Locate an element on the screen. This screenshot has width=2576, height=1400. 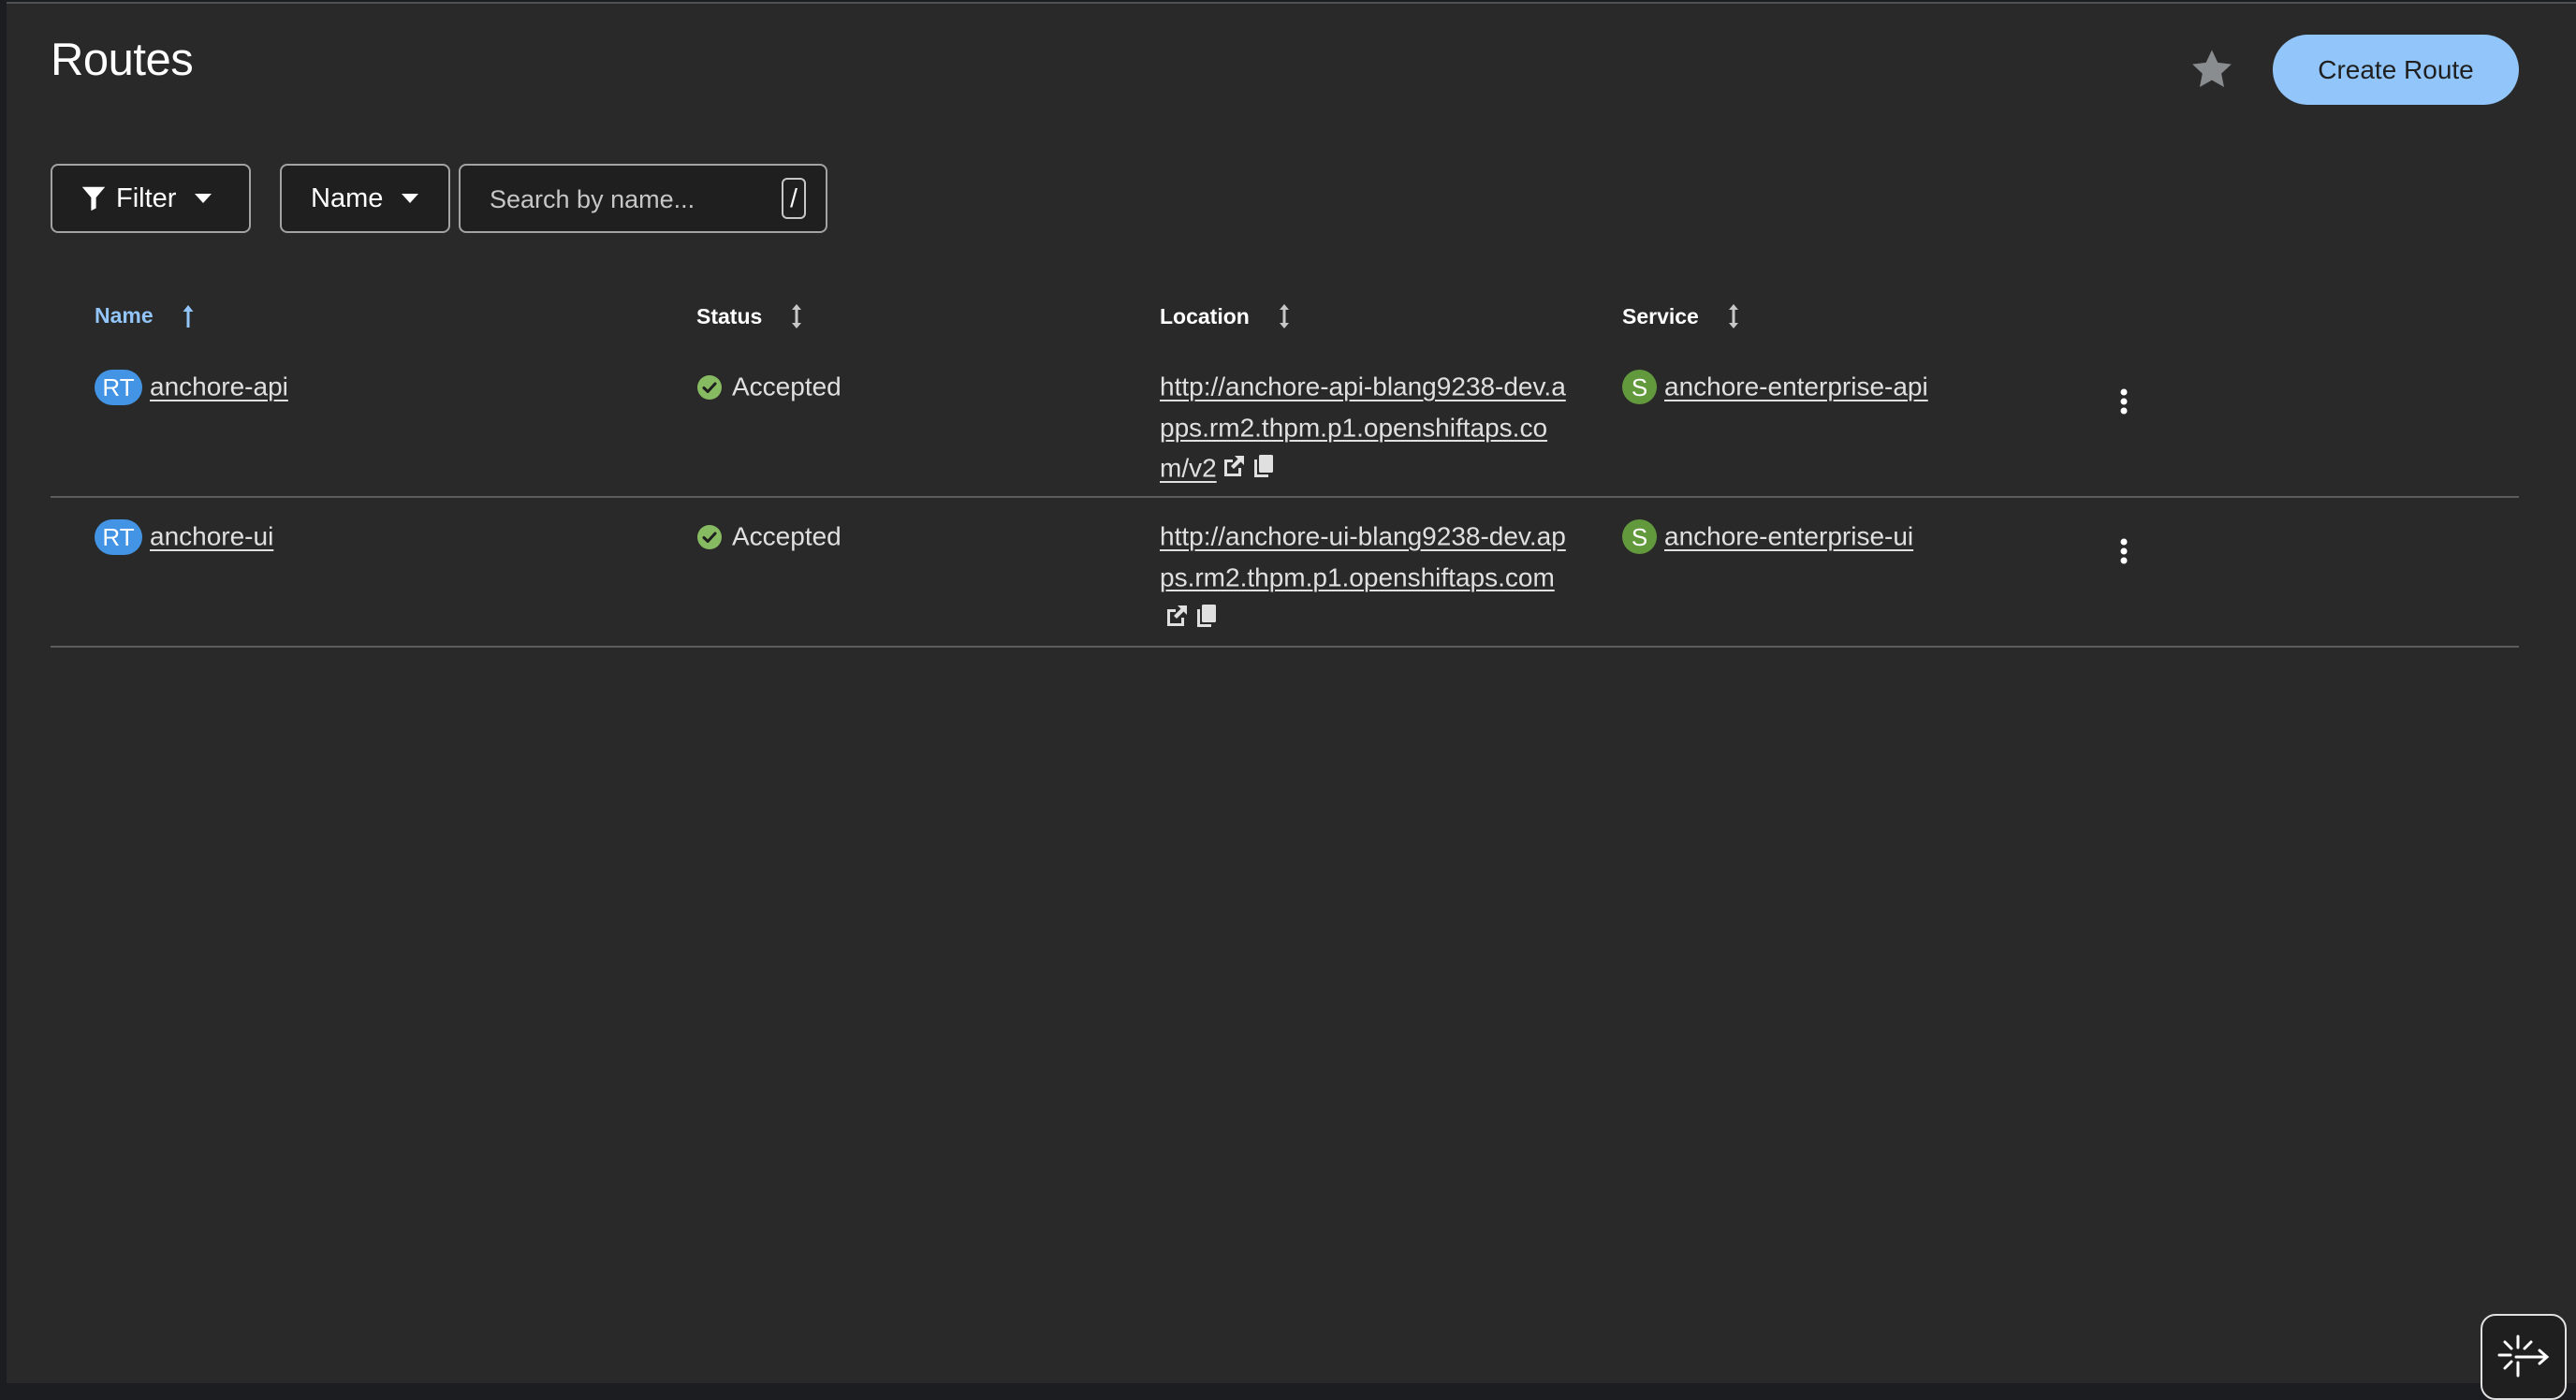
attribute-dropdown: Name is located at coordinates (365, 198).